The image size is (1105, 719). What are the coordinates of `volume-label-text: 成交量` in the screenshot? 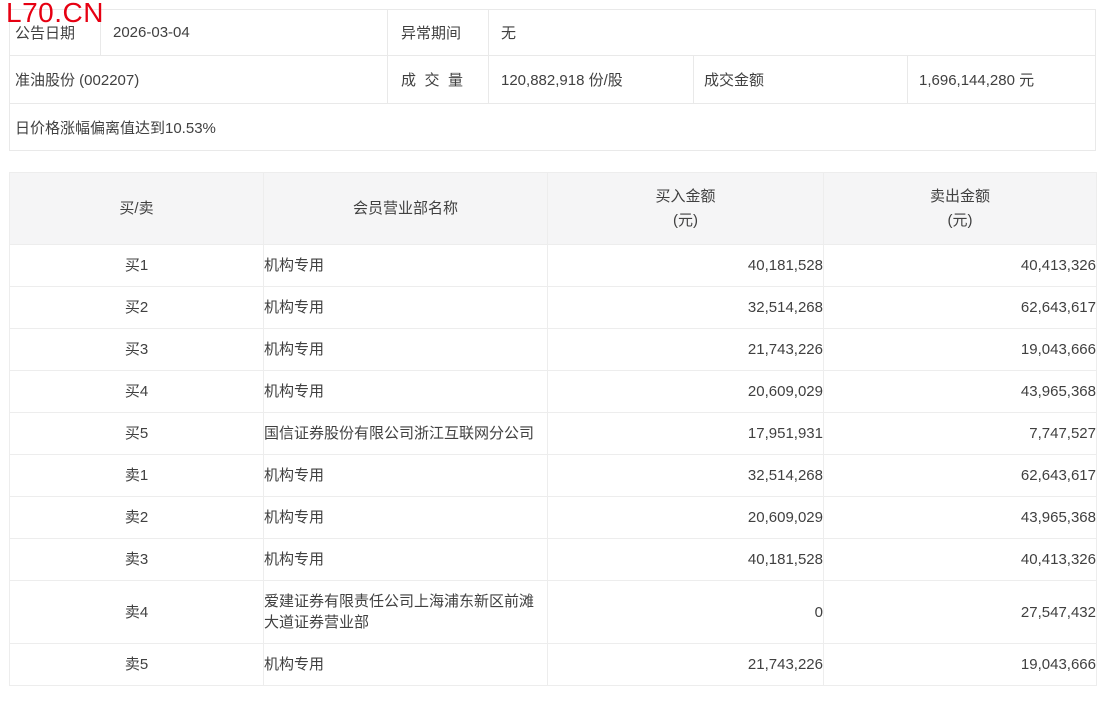 It's located at (432, 80).